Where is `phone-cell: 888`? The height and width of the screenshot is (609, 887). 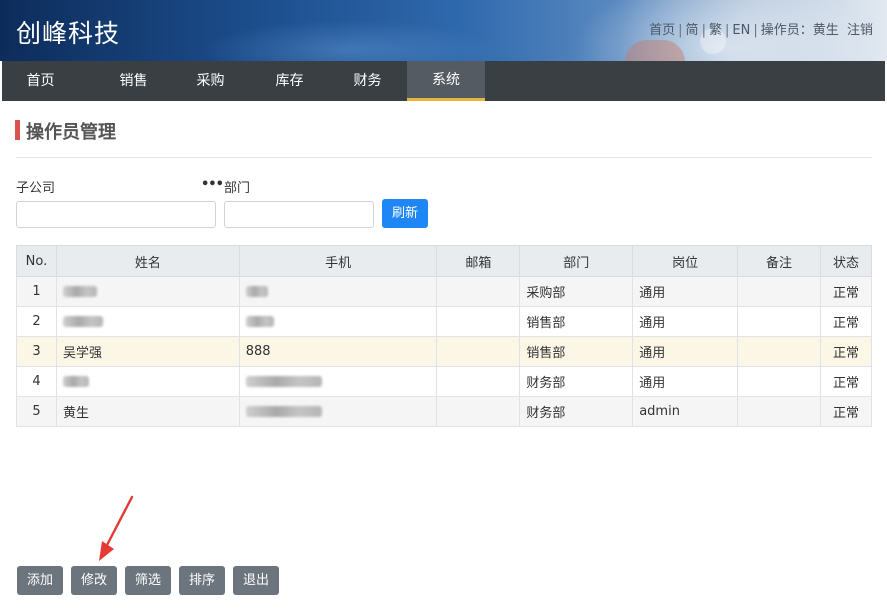 phone-cell: 888 is located at coordinates (338, 351).